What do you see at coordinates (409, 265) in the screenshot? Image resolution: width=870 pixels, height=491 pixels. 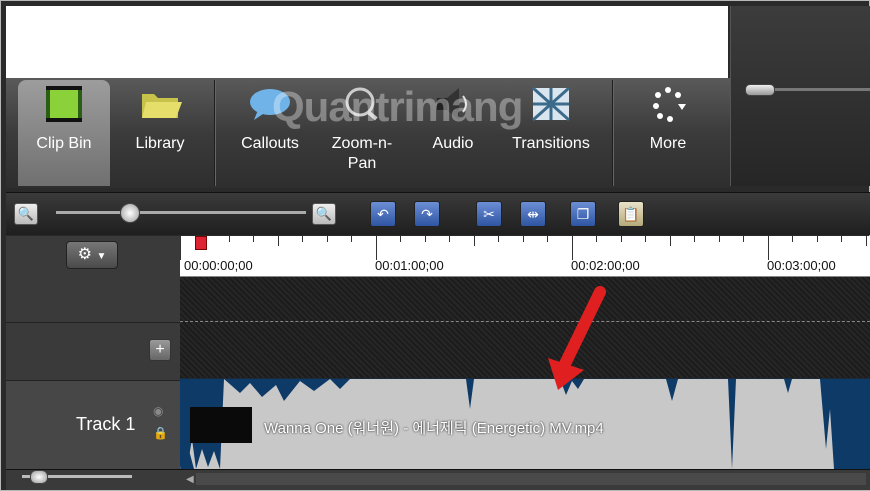 I see `ruler-label: 00:01:00;00` at bounding box center [409, 265].